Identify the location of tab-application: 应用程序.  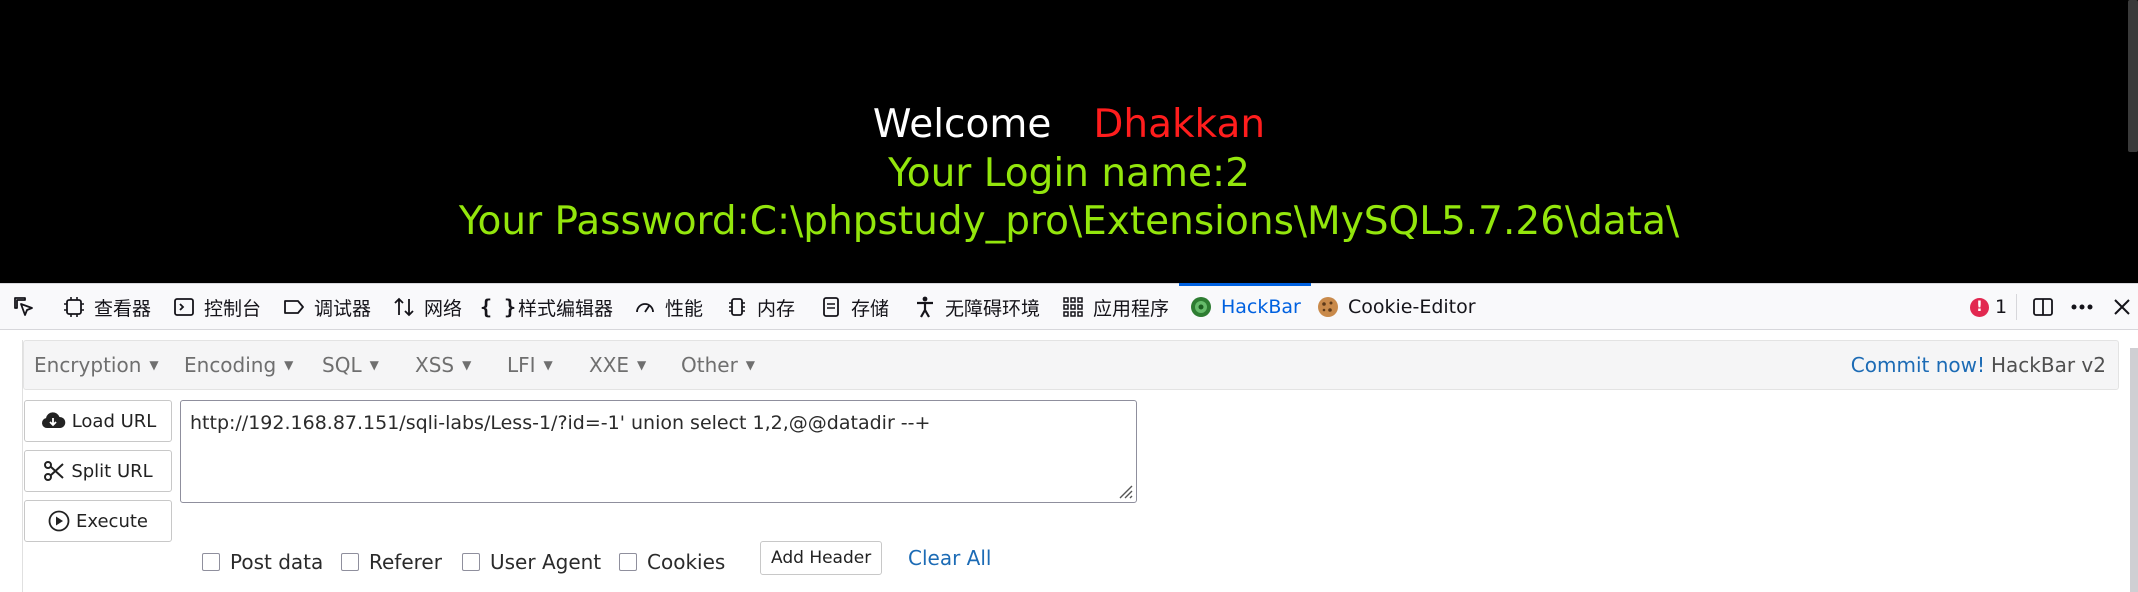
(1115, 307).